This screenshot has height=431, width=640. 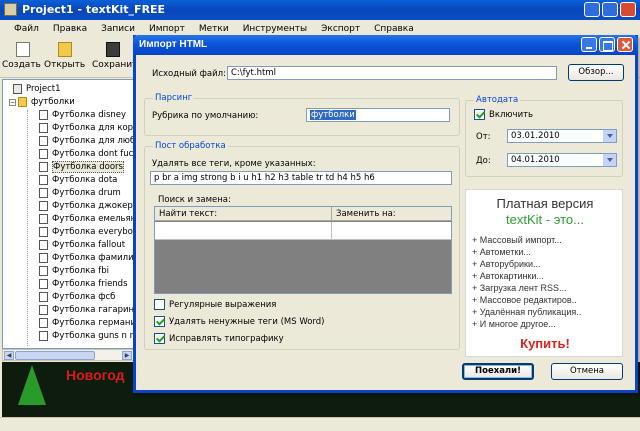 I want to click on tree-item: Футболка disney, so click(x=82, y=115).